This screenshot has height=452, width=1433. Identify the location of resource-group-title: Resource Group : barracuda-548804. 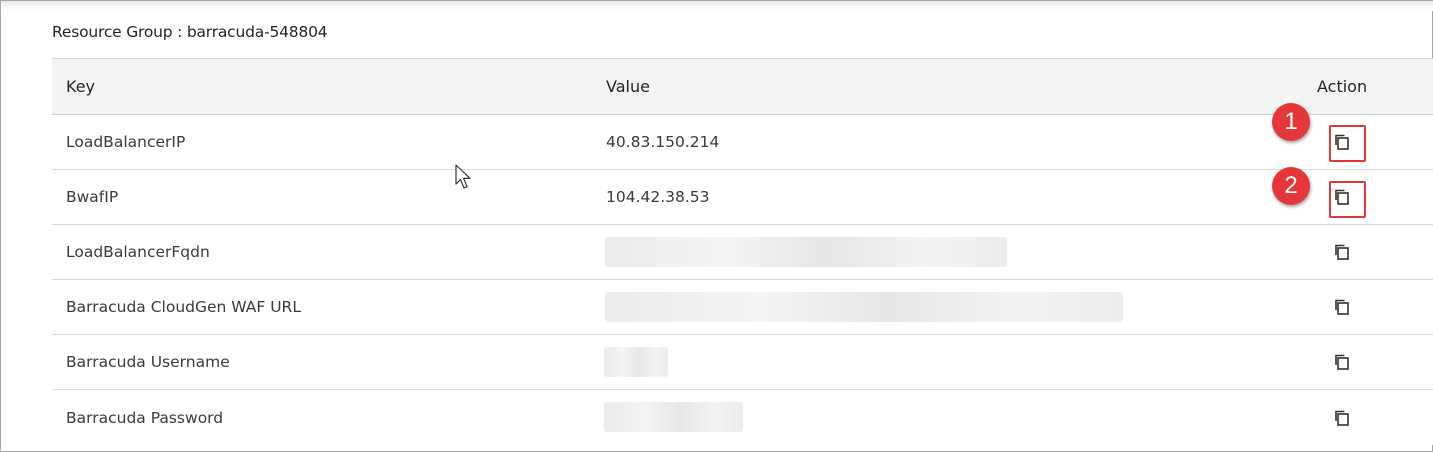
(190, 32).